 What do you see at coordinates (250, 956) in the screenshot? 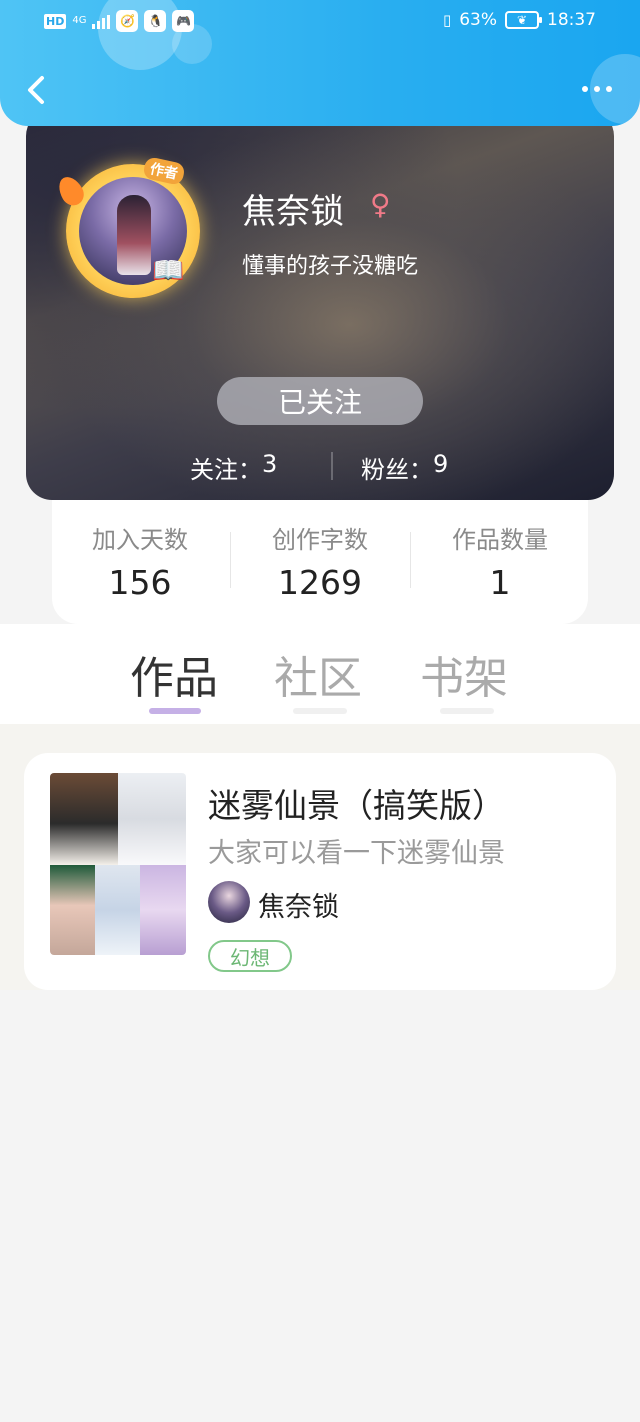
I see `genre-tag: 幻想` at bounding box center [250, 956].